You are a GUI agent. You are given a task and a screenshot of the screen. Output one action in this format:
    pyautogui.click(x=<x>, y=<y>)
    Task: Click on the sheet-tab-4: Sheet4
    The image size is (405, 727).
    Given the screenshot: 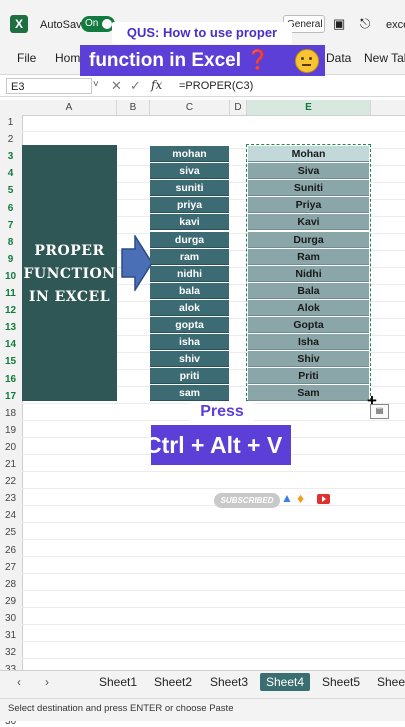 What is the action you would take?
    pyautogui.click(x=285, y=682)
    